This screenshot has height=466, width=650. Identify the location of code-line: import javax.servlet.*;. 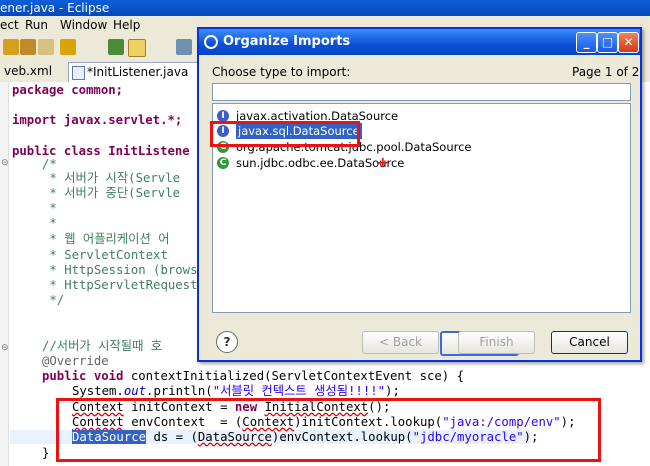
(97, 120).